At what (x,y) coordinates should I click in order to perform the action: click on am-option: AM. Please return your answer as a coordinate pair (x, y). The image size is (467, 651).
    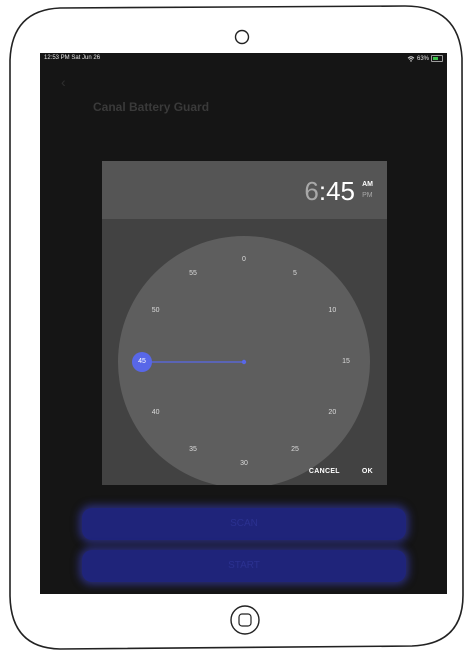
    Looking at the image, I should click on (367, 184).